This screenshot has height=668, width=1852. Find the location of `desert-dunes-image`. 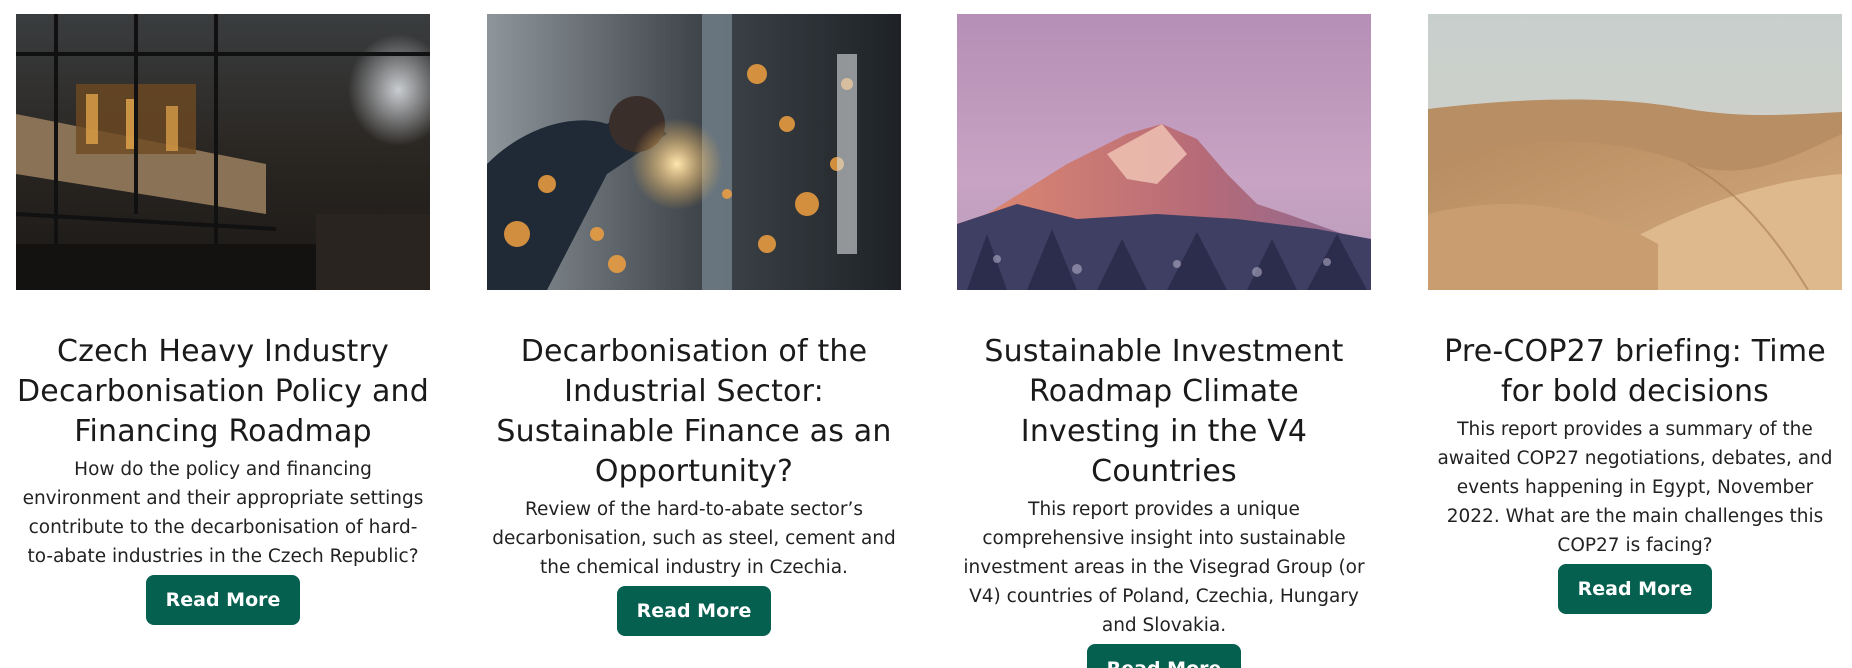

desert-dunes-image is located at coordinates (1635, 152).